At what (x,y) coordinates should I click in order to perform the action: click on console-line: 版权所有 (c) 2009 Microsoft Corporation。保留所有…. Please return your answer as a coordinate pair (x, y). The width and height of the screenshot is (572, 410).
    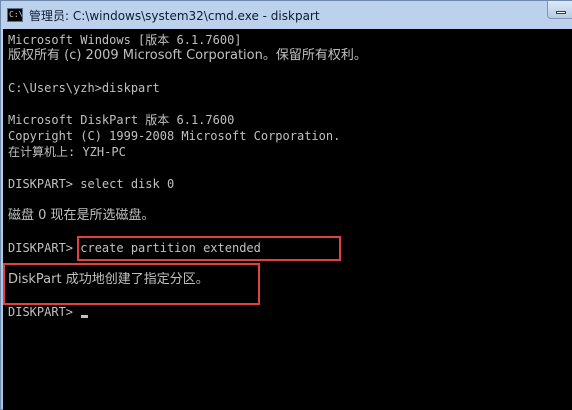
    Looking at the image, I should click on (187, 55).